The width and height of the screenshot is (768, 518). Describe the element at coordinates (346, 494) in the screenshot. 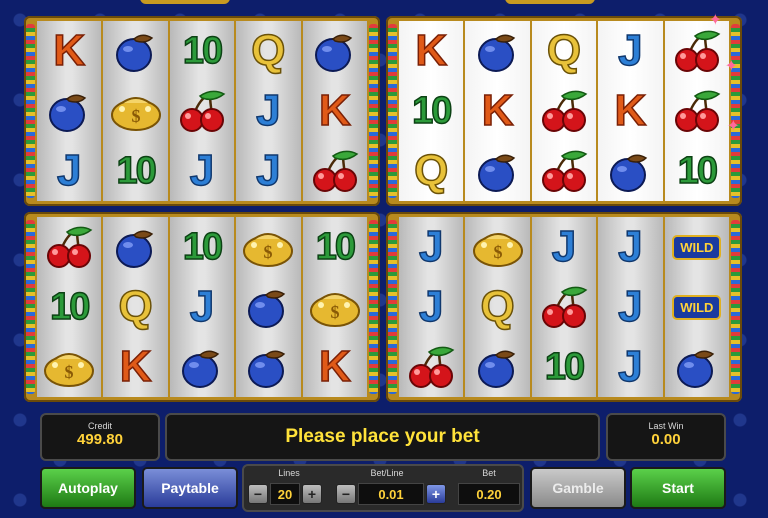

I see `bet-line-decrease-button: −` at that location.